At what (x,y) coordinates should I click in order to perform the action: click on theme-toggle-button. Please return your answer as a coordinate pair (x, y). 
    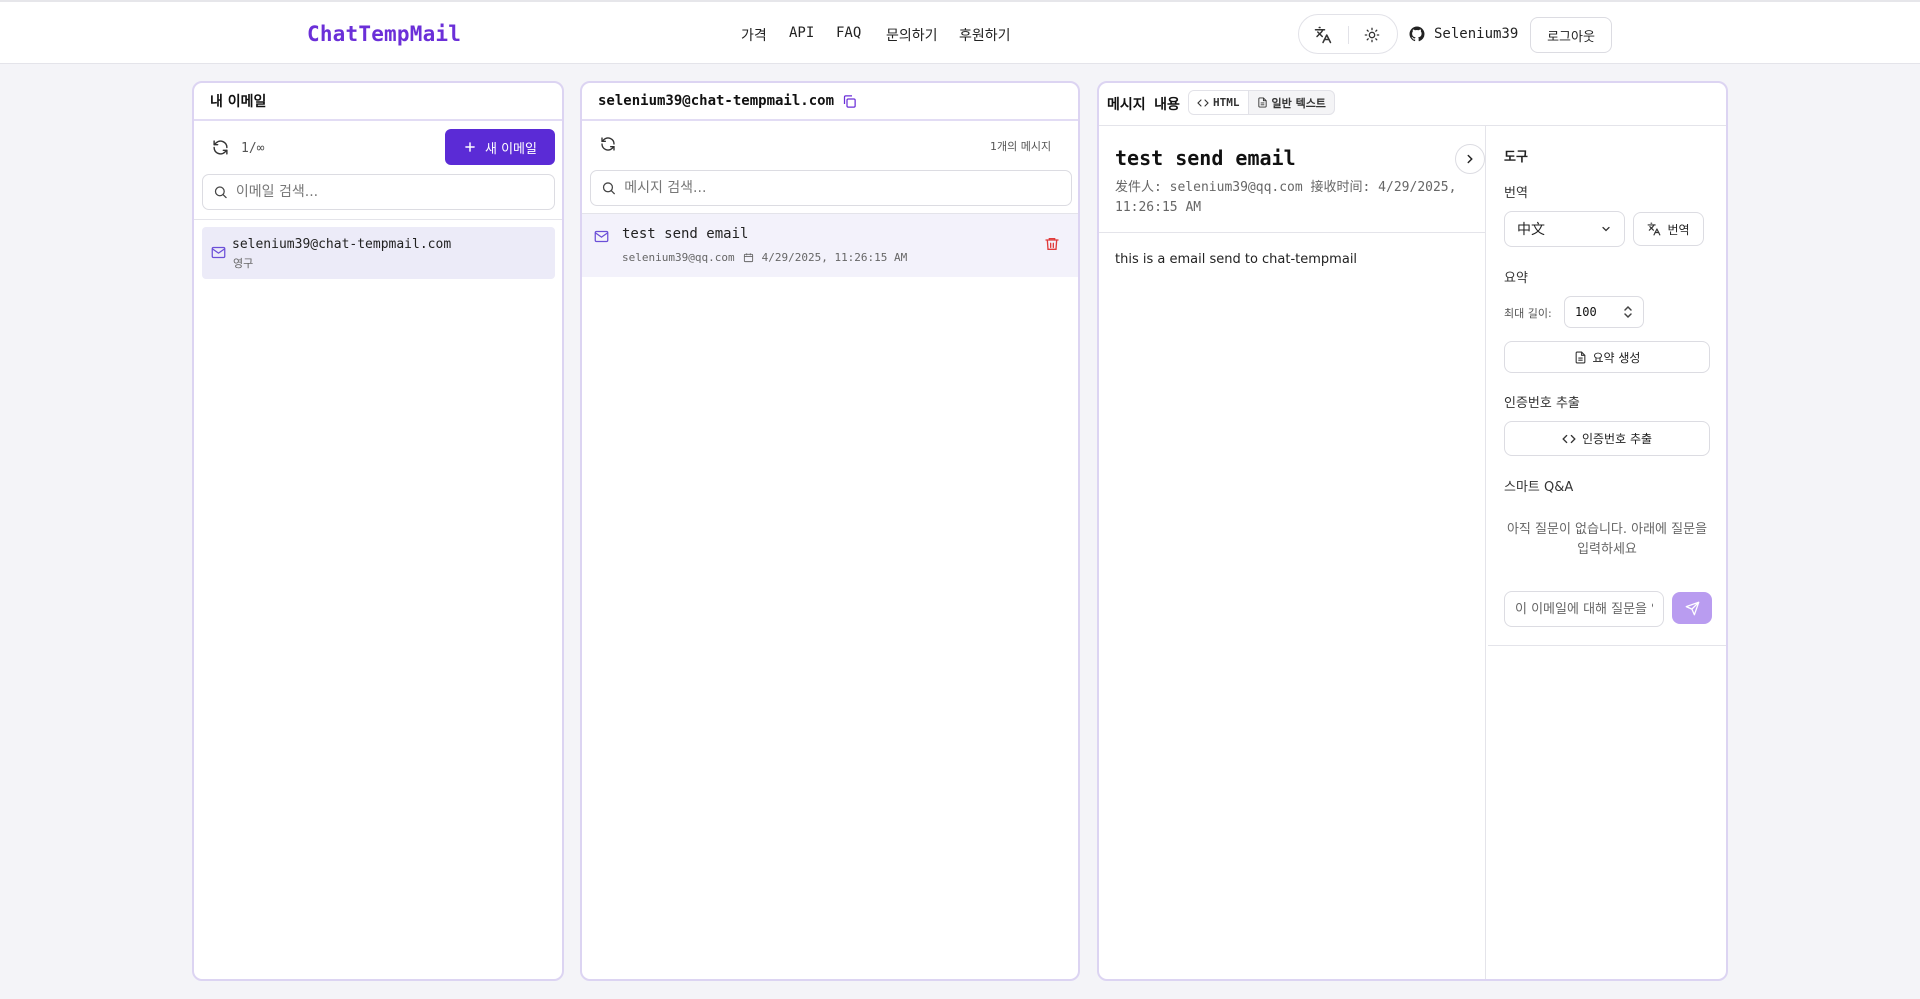
    Looking at the image, I should click on (1372, 35).